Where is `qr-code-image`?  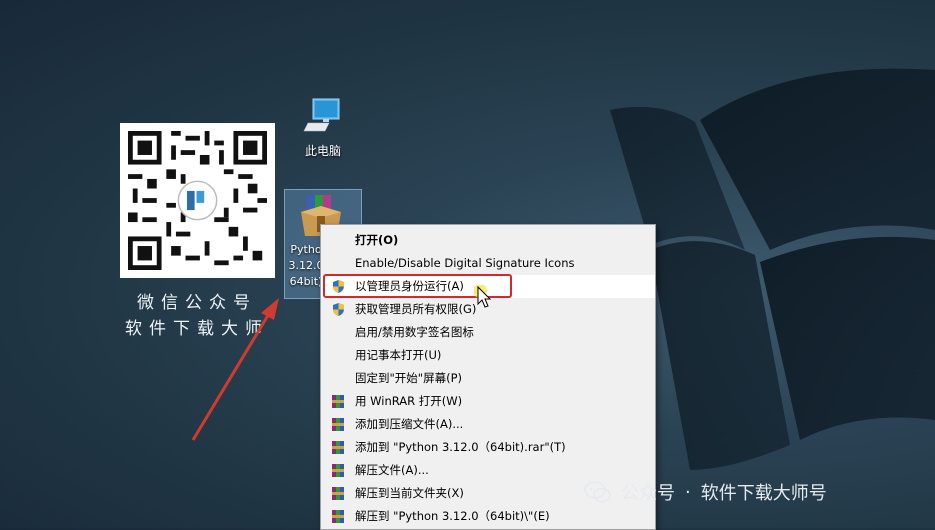
qr-code-image is located at coordinates (197, 200).